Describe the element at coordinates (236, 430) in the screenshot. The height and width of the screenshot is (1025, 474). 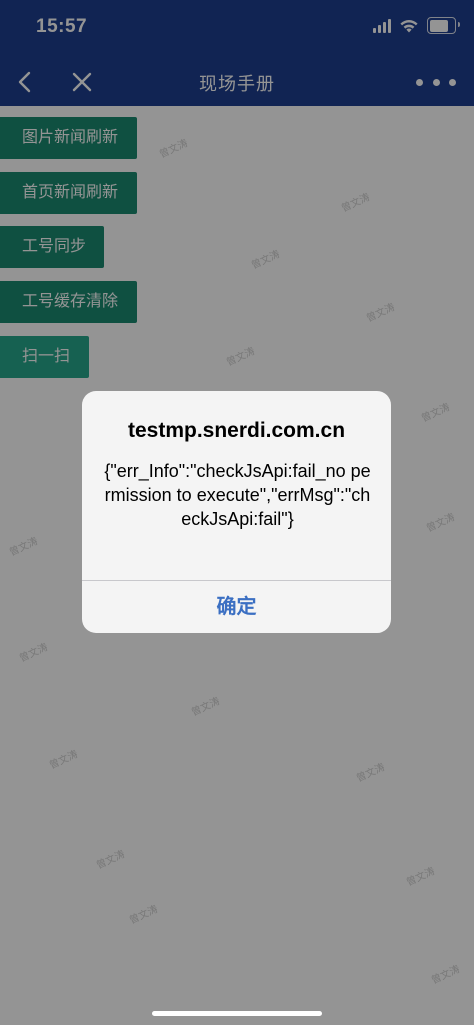
I see `dialog-title: testmp.snerdi.com.cn` at that location.